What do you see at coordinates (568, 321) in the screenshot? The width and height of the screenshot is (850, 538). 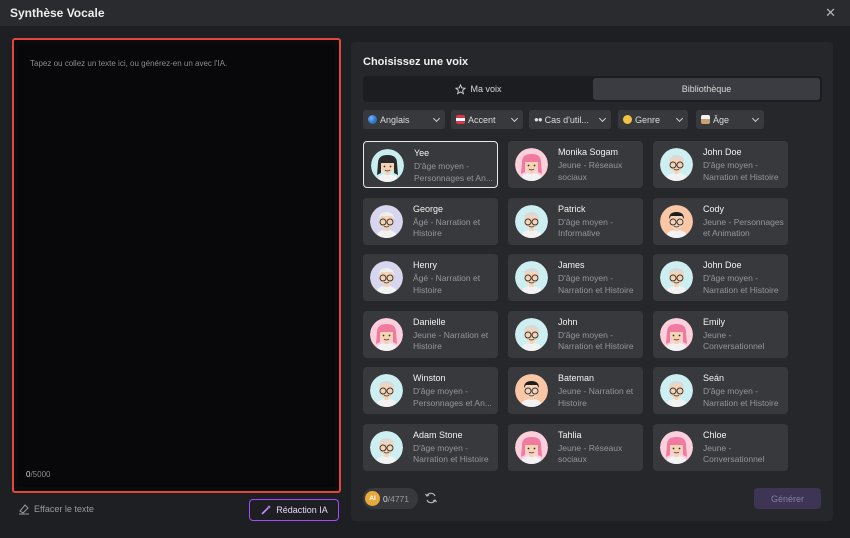 I see `voice-name: John` at bounding box center [568, 321].